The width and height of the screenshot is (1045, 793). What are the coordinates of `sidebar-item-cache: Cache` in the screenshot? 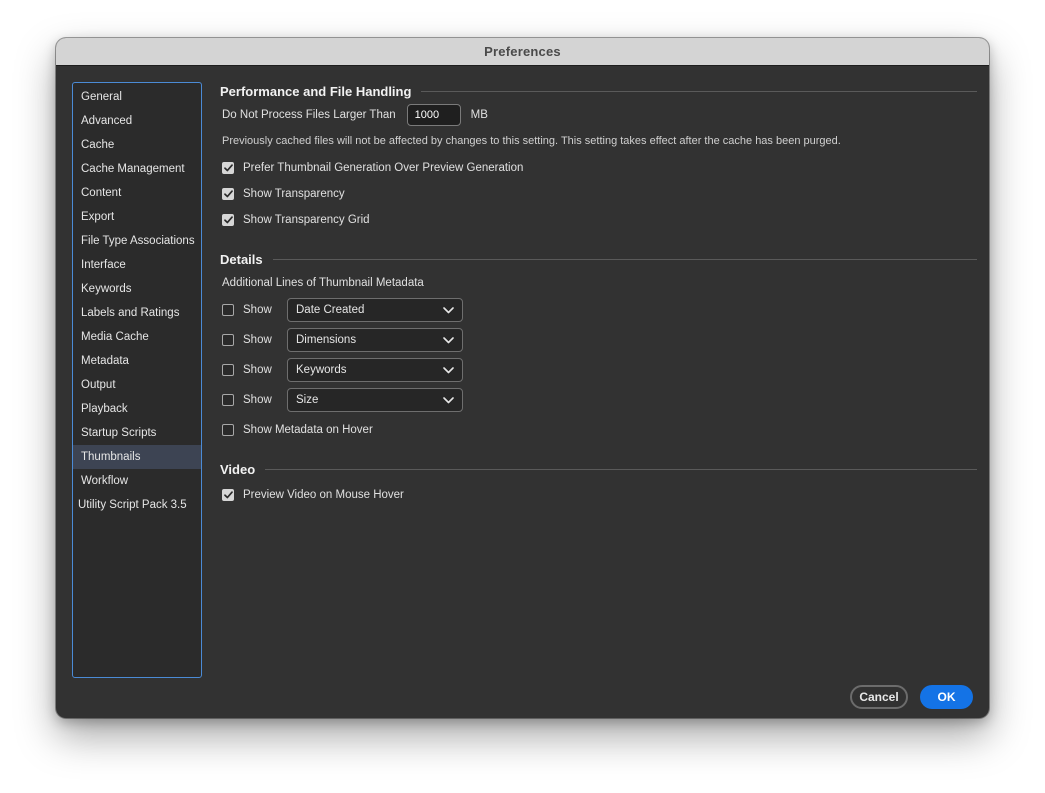 It's located at (137, 145).